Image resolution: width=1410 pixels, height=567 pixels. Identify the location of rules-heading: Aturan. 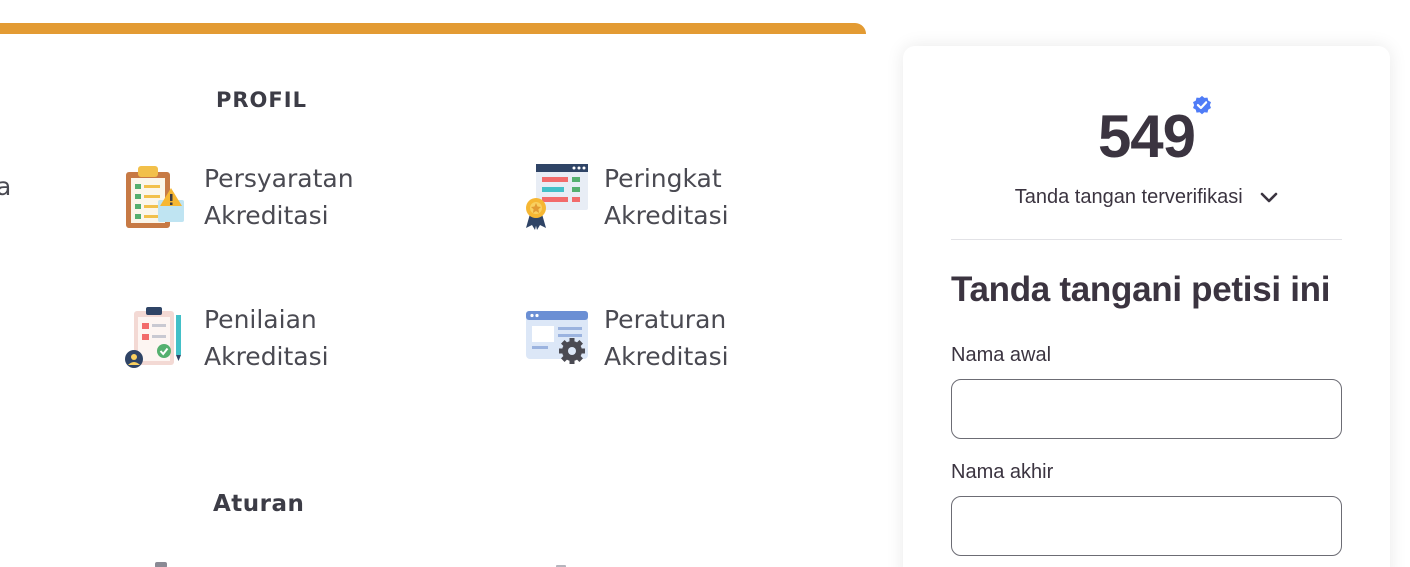
(259, 504).